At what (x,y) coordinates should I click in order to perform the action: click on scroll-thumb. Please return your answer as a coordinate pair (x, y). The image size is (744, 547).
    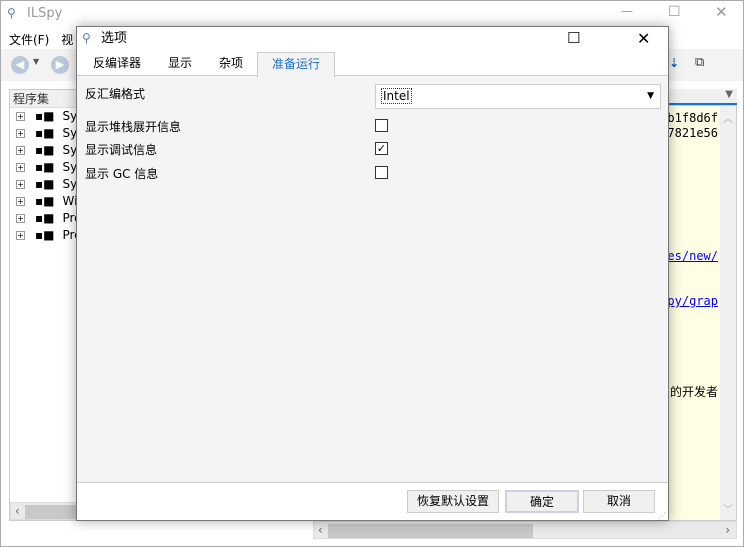
    Looking at the image, I should click on (430, 531).